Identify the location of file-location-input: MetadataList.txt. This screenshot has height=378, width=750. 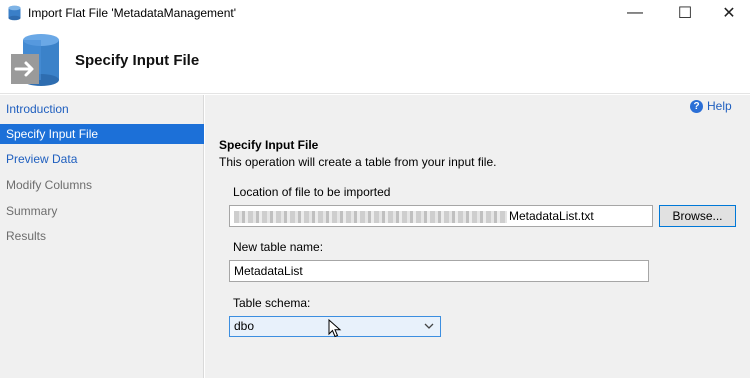
(441, 216).